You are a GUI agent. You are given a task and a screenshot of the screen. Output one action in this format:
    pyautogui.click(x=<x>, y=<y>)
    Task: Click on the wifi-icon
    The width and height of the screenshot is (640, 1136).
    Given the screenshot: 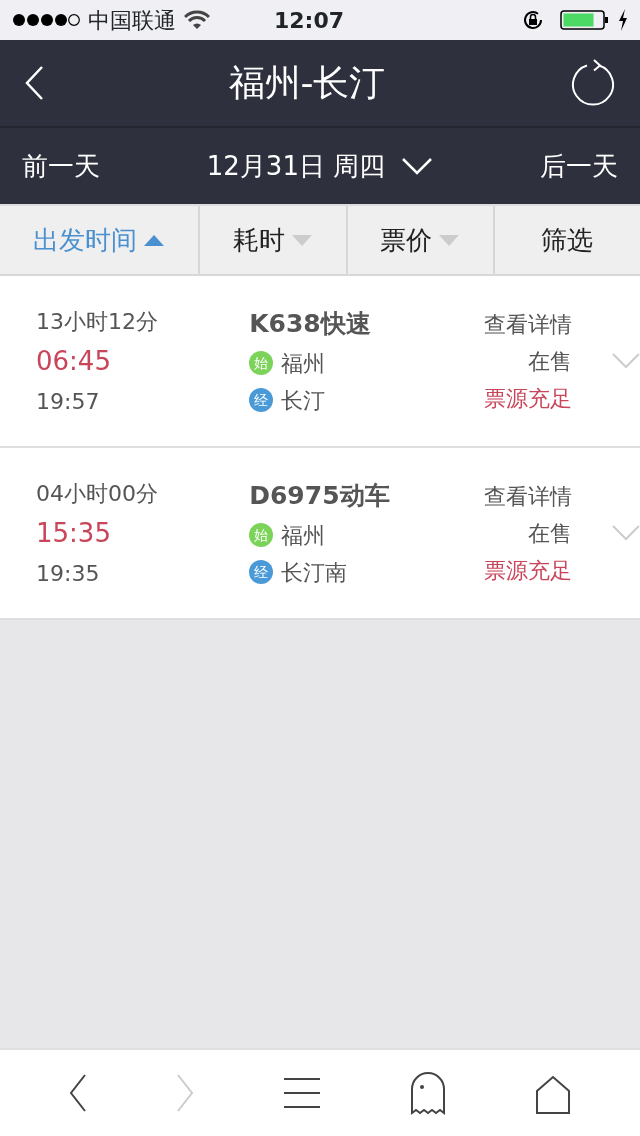 What is the action you would take?
    pyautogui.click(x=197, y=20)
    